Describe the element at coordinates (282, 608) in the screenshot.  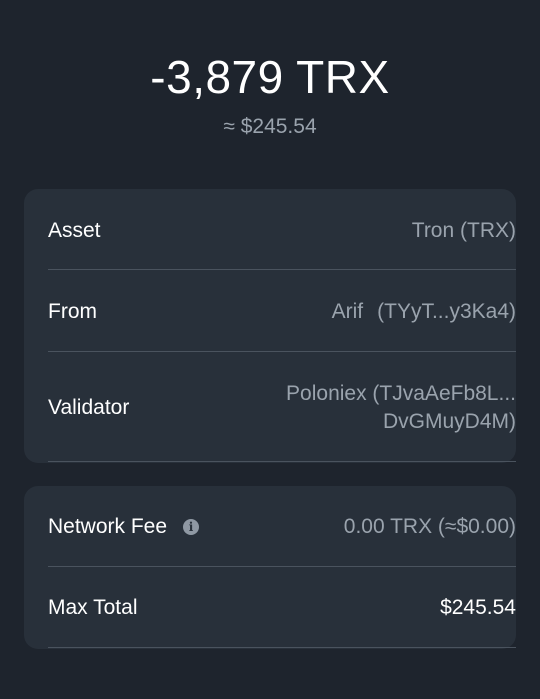
I see `max-total-row: Max Total $245.54` at that location.